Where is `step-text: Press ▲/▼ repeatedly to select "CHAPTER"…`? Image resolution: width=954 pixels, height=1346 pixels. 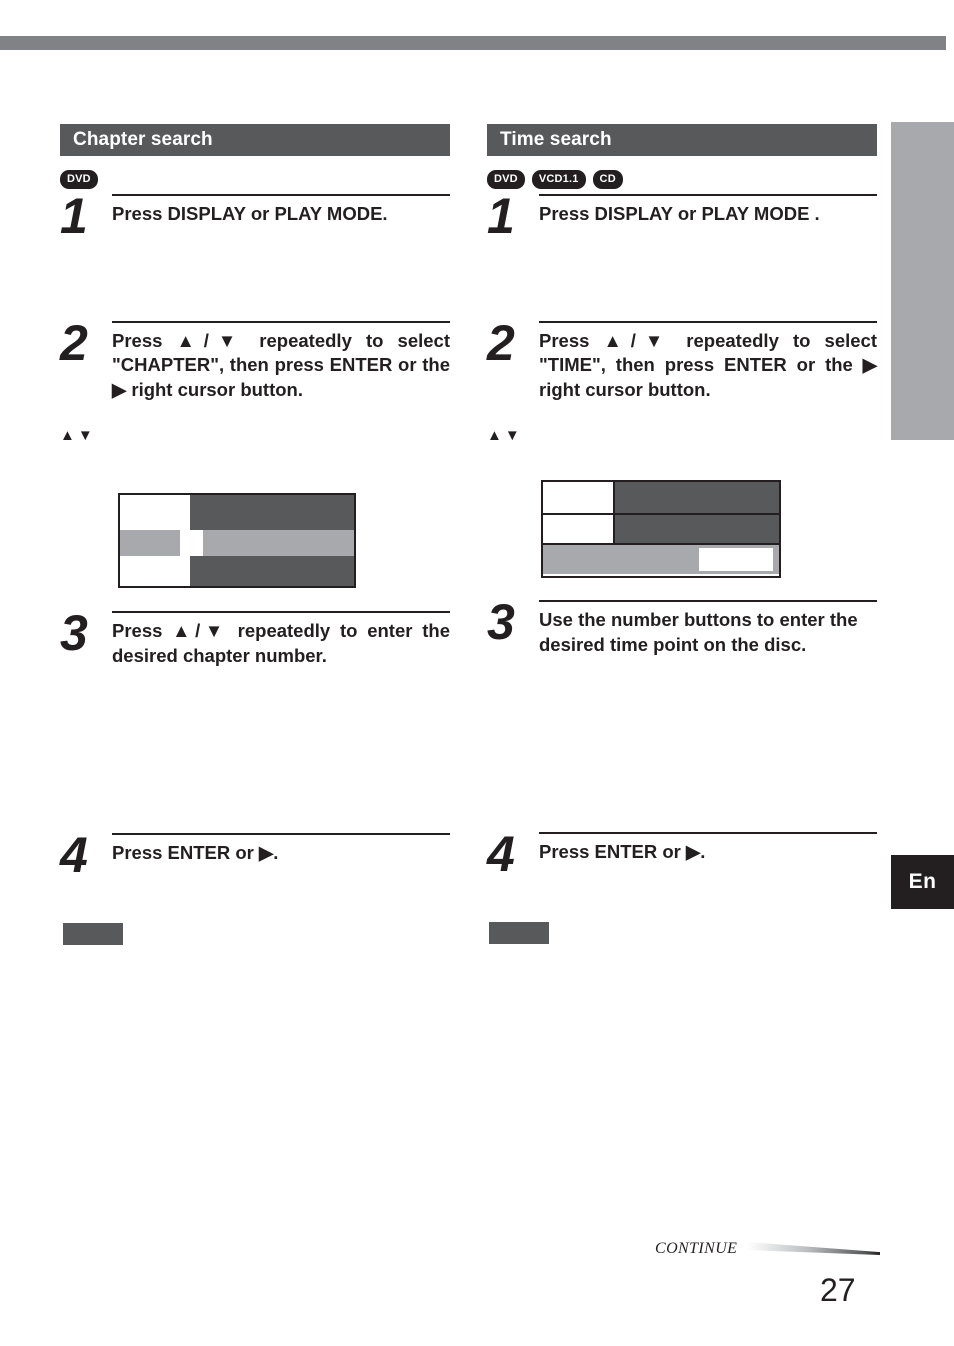
step-text: Press ▲/▼ repeatedly to select "CHAPTER"… is located at coordinates (281, 365).